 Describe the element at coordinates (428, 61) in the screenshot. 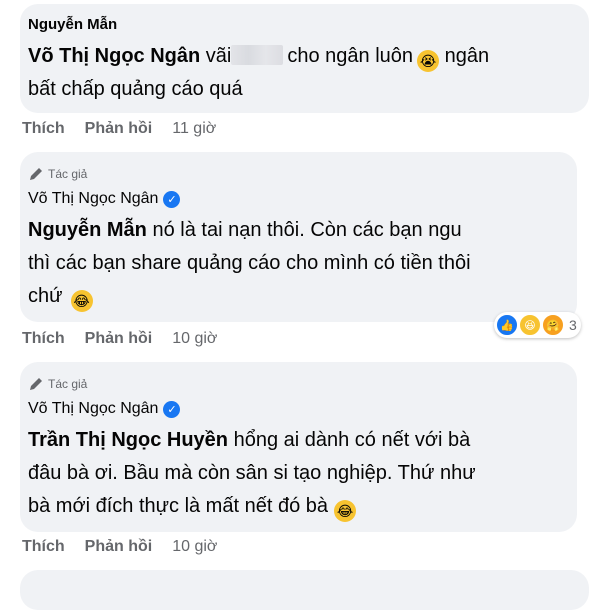

I see `crying-emoji-icon: 😭` at that location.